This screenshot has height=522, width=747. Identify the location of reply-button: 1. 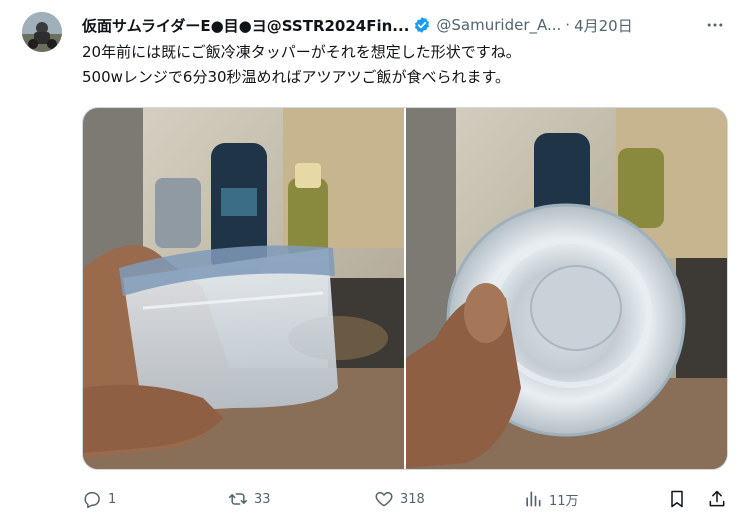
(99, 499).